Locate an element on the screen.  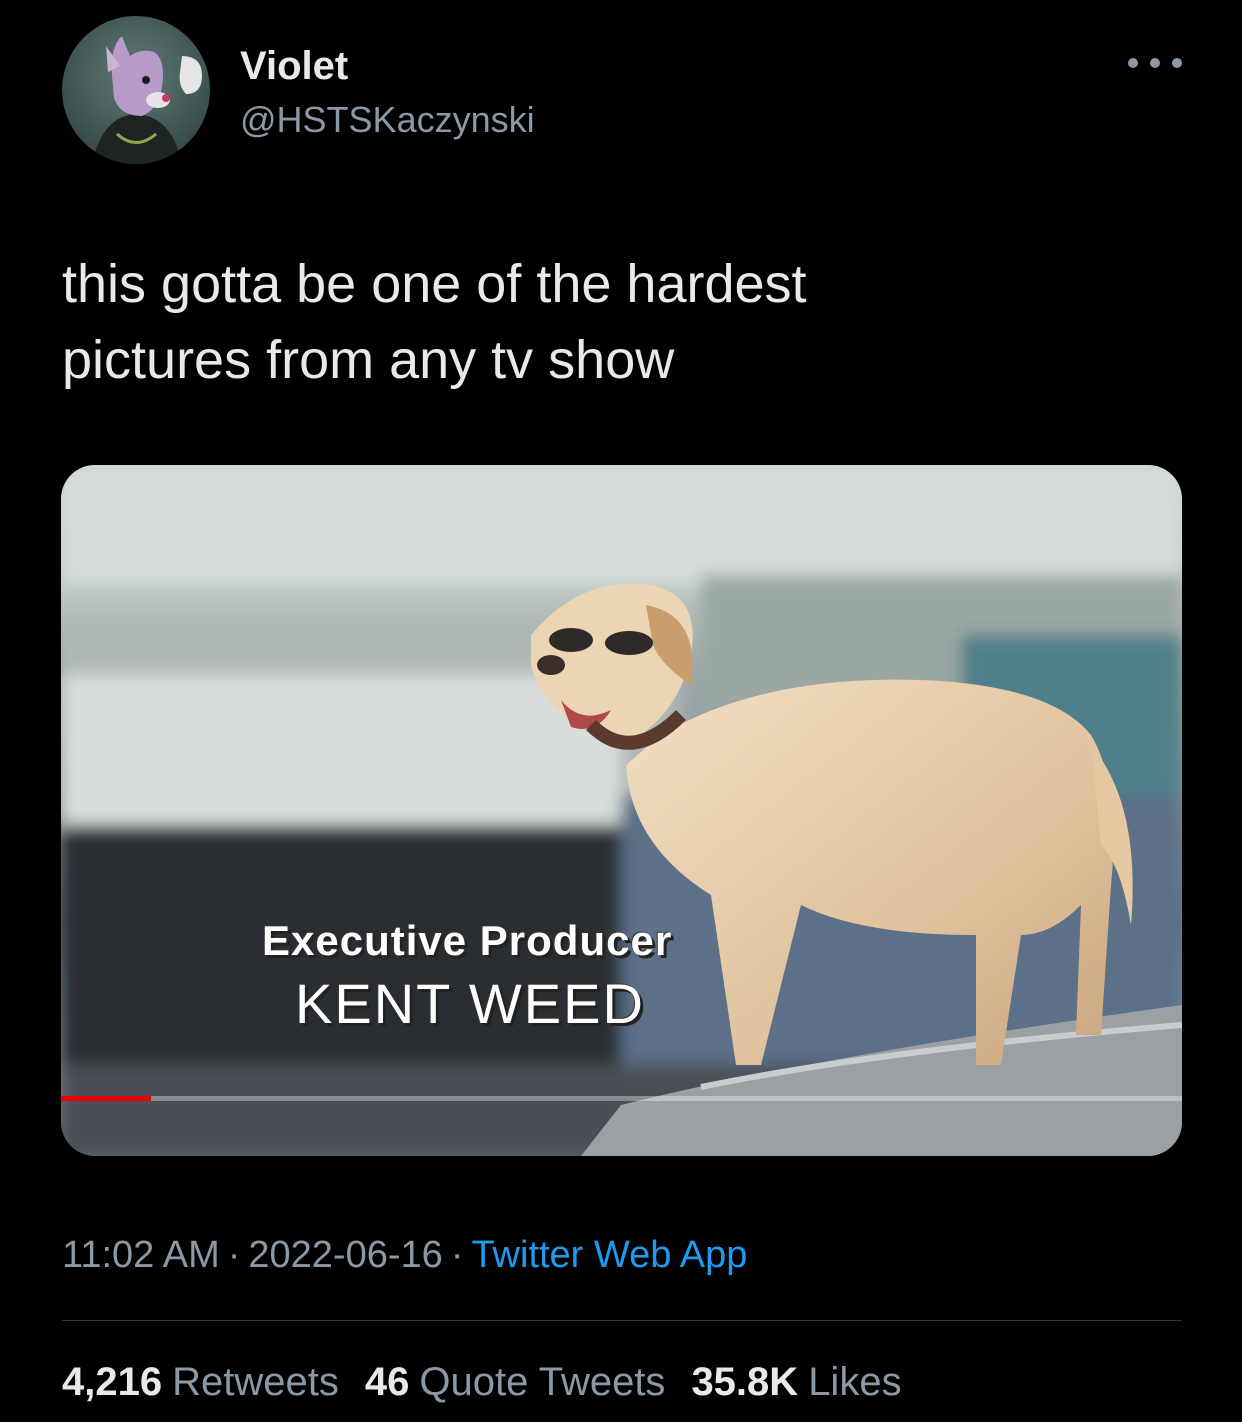
tweet-meta: 11:02 AM · 2022-06-16 · Twitter Web App is located at coordinates (404, 1255).